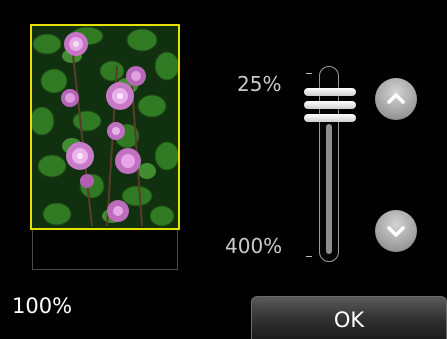 Image resolution: width=447 pixels, height=339 pixels. I want to click on zoom-in-button, so click(396, 99).